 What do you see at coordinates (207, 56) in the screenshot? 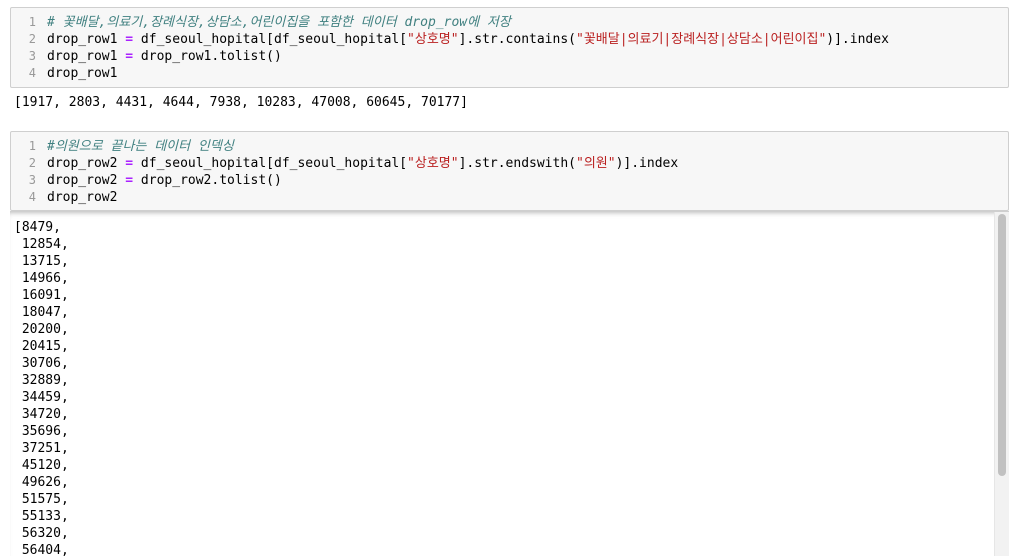
I see `code-token: drop_row1.tolist()` at bounding box center [207, 56].